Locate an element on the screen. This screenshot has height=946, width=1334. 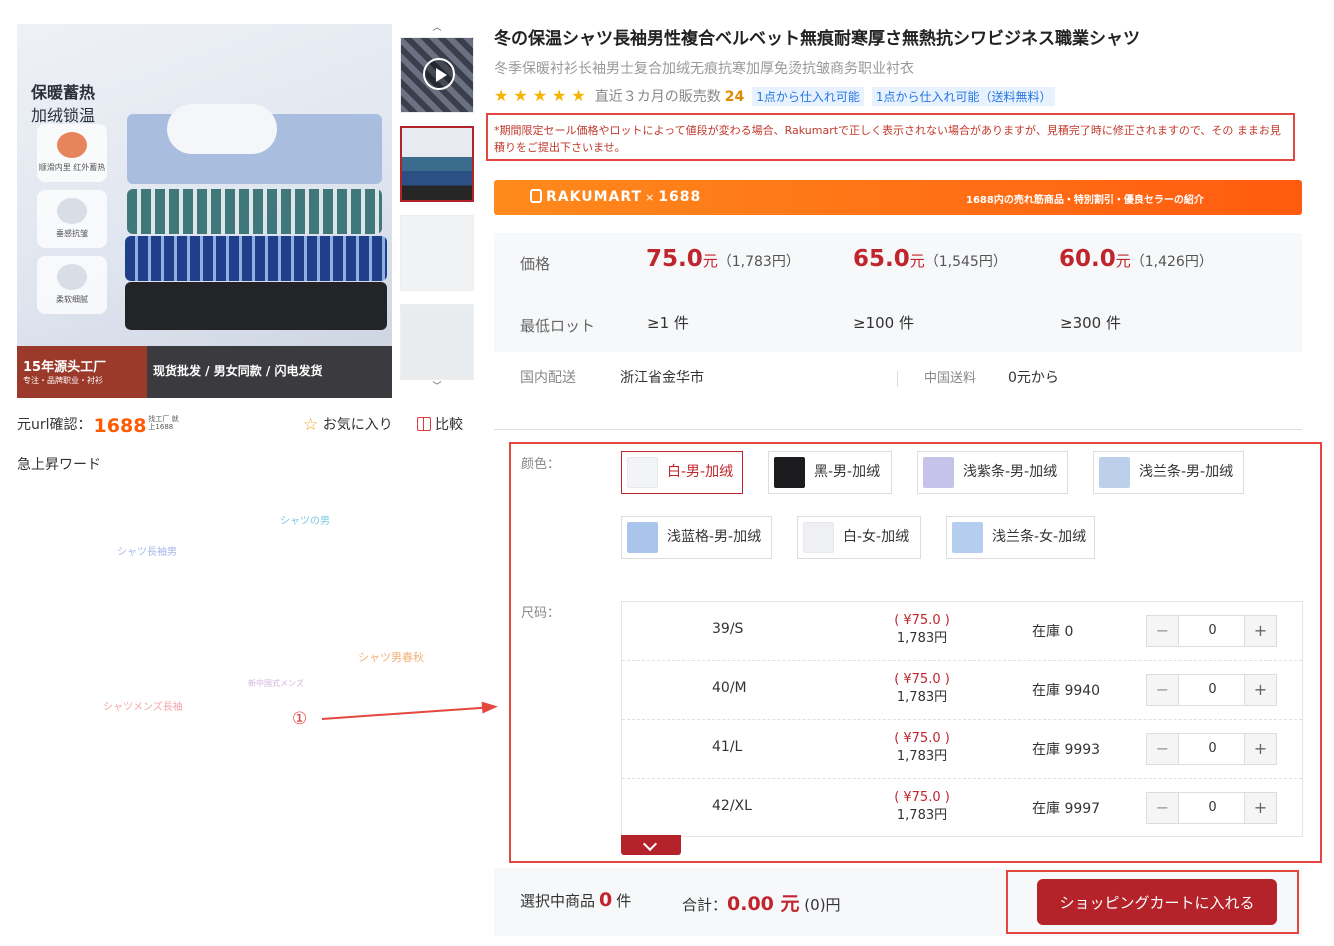
sales-count: 24 is located at coordinates (734, 97).